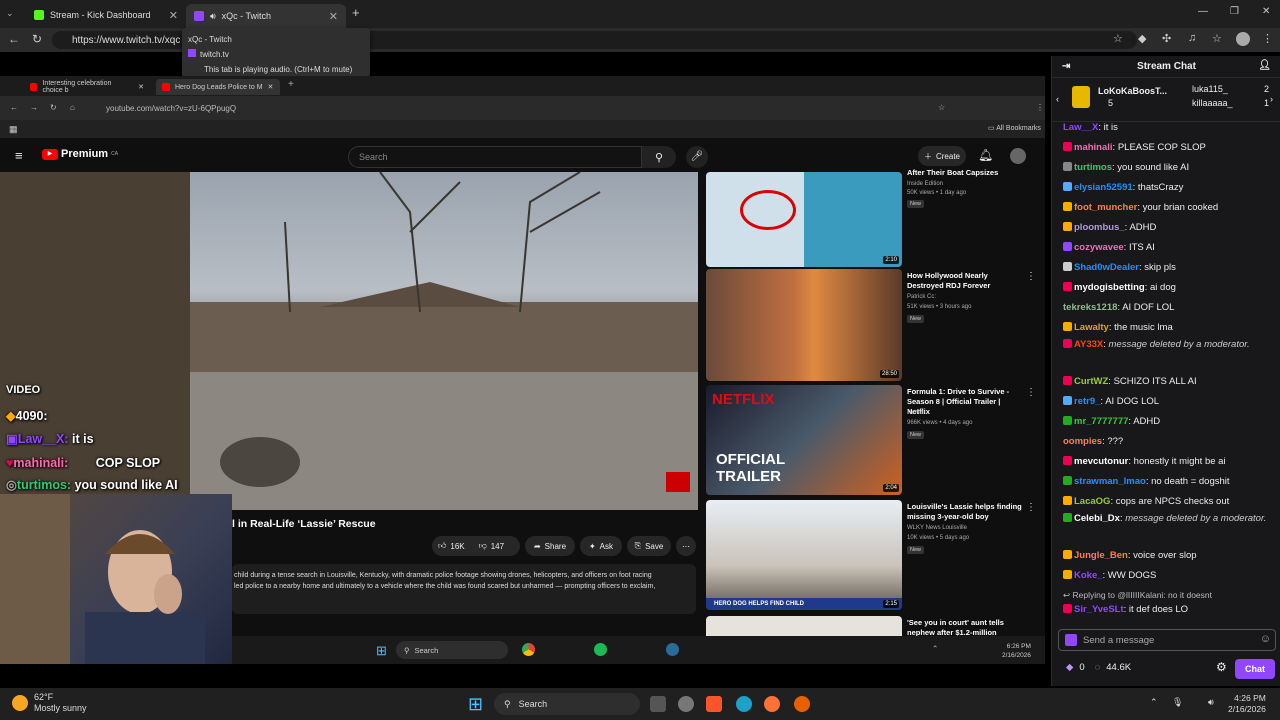 The width and height of the screenshot is (1280, 720). What do you see at coordinates (1092, 501) in the screenshot?
I see `chat-username: LacaOG` at bounding box center [1092, 501].